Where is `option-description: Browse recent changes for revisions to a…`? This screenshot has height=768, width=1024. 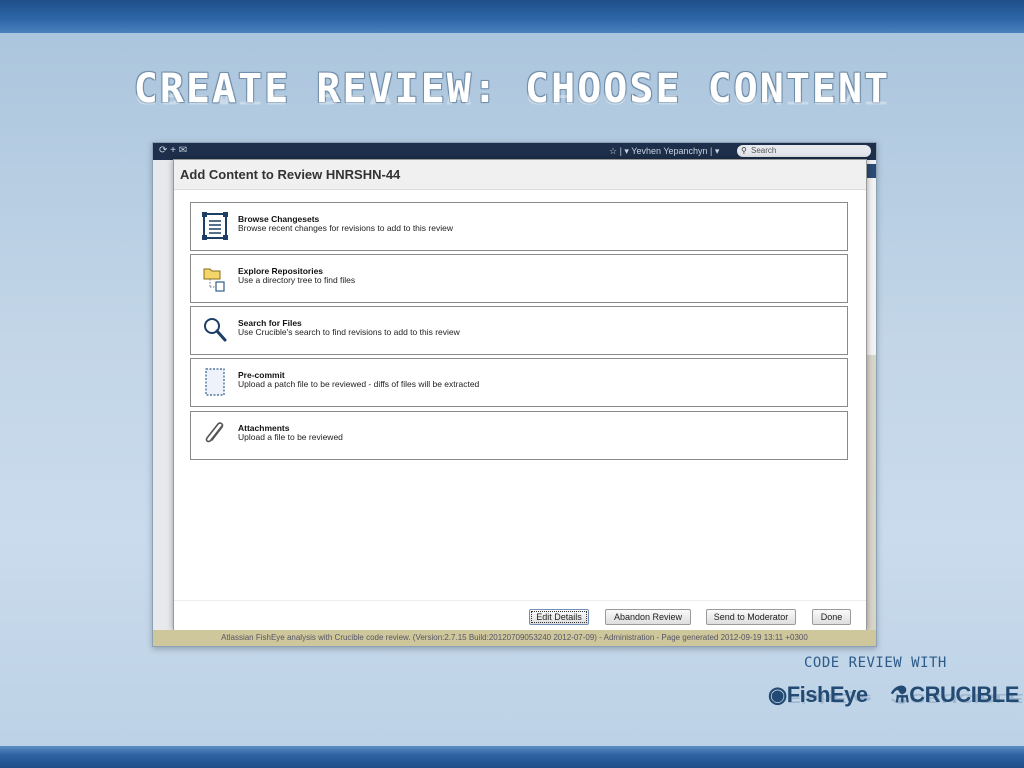 option-description: Browse recent changes for revisions to a… is located at coordinates (345, 228).